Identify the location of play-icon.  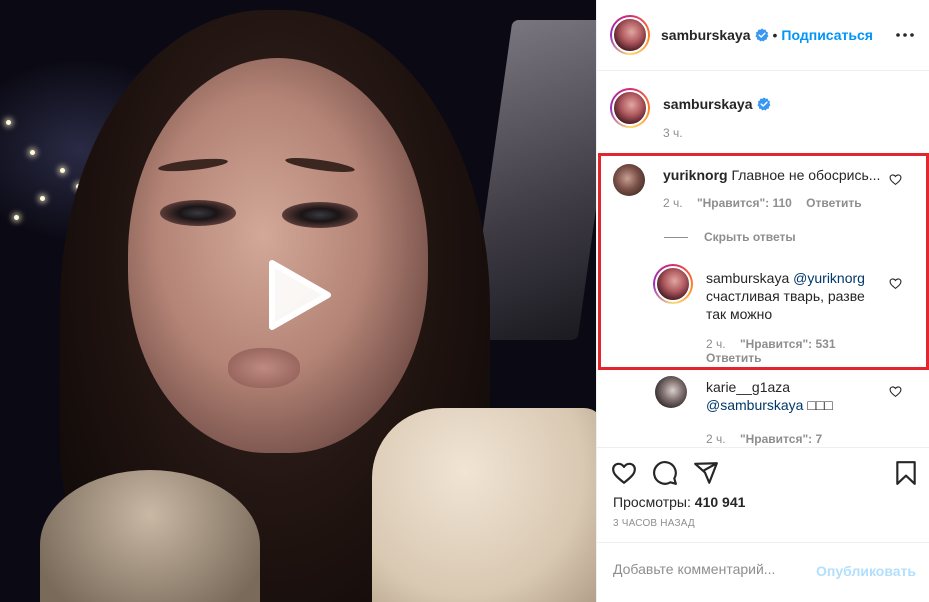
(300, 295).